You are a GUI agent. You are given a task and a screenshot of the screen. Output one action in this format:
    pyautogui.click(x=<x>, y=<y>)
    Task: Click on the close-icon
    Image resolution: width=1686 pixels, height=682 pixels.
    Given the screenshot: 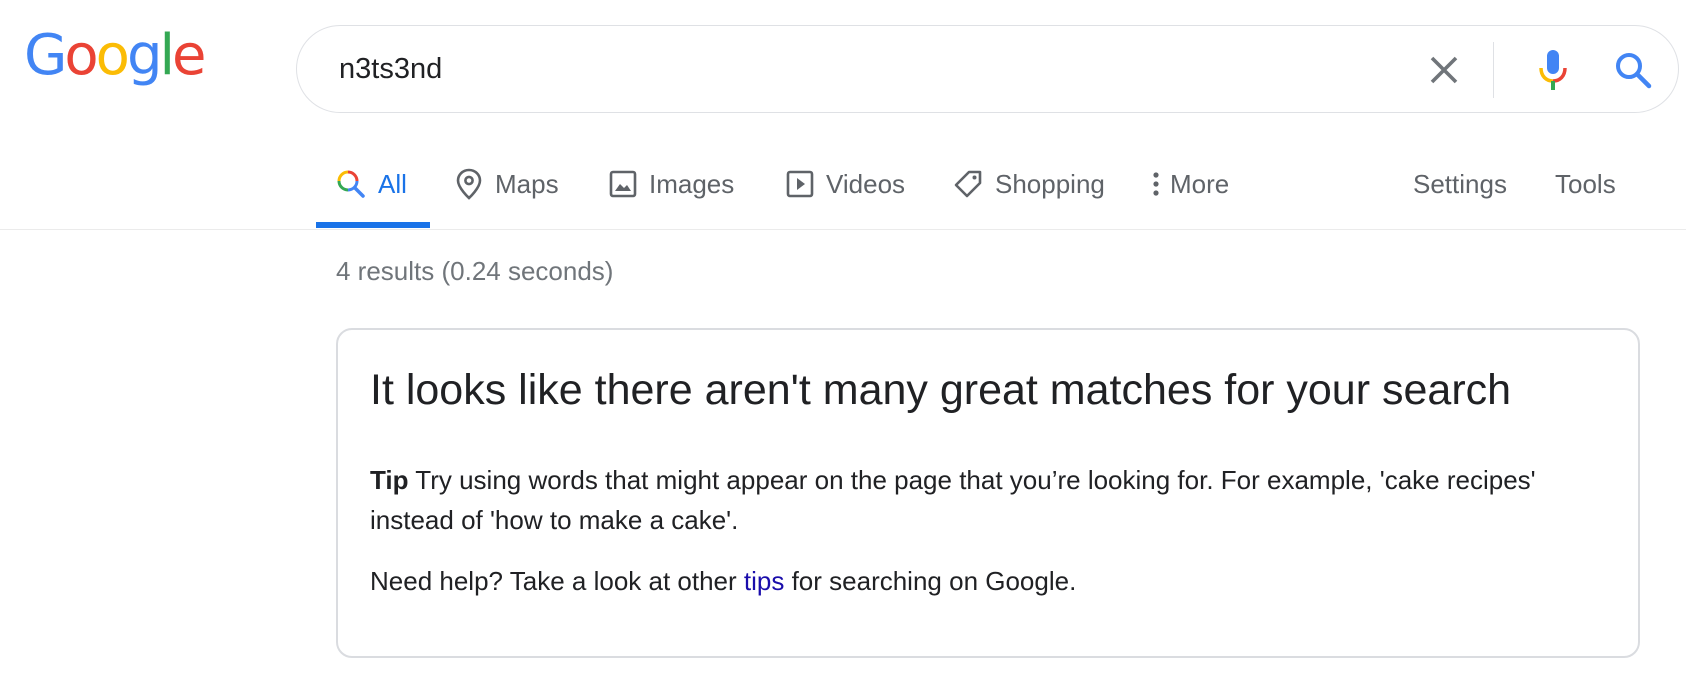 What is the action you would take?
    pyautogui.click(x=1444, y=70)
    